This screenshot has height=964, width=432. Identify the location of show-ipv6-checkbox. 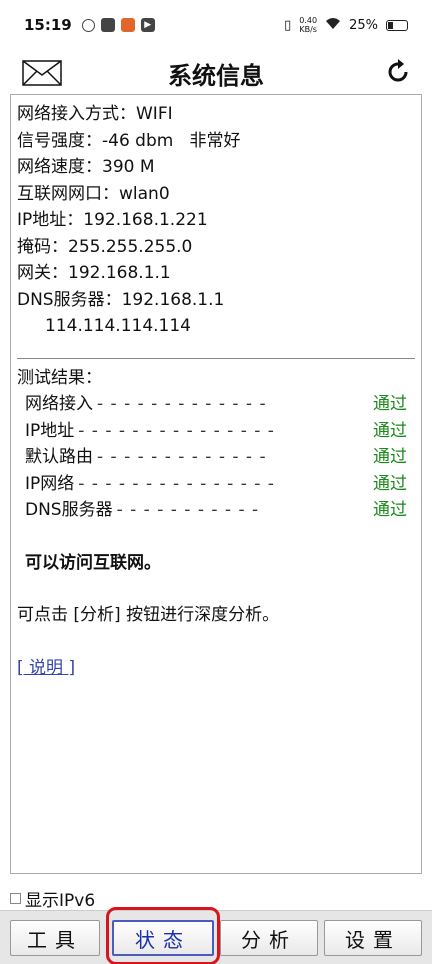
(15, 898).